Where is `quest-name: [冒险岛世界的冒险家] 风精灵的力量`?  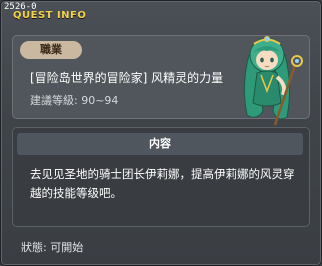
quest-name: [冒险岛世界的冒险家] 风精灵的力量 is located at coordinates (127, 78).